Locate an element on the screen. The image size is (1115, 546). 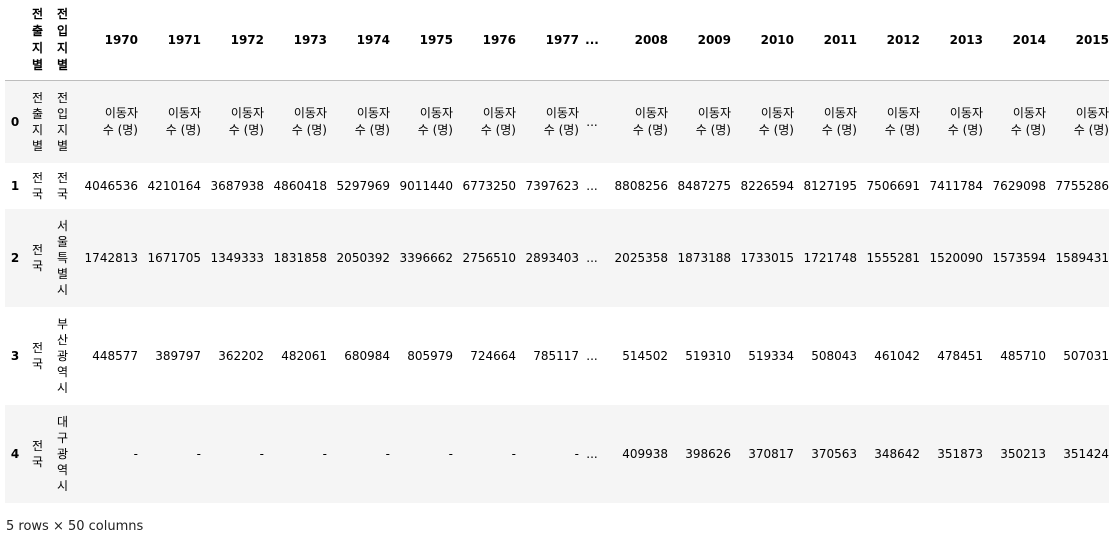
table-cell: 7506691 is located at coordinates (893, 185).